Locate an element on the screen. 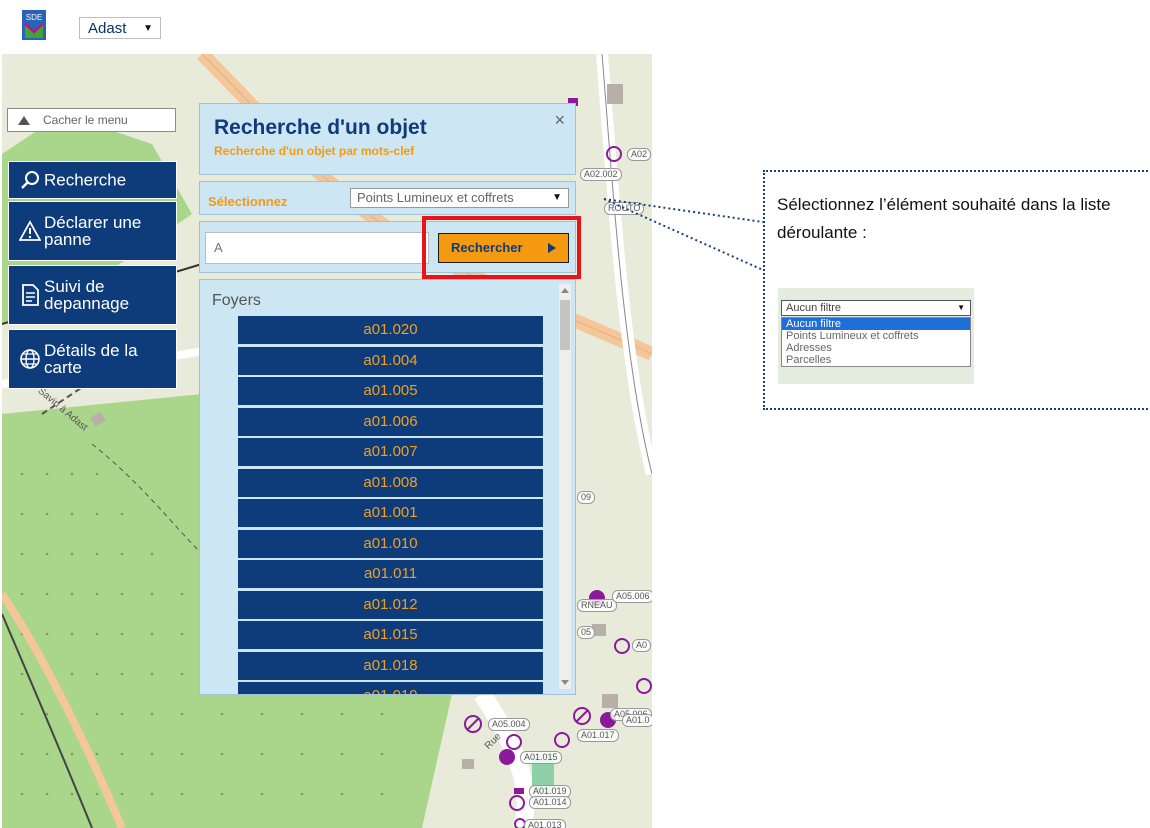 The image size is (1150, 828). callout-connector is located at coordinates (683, 234).